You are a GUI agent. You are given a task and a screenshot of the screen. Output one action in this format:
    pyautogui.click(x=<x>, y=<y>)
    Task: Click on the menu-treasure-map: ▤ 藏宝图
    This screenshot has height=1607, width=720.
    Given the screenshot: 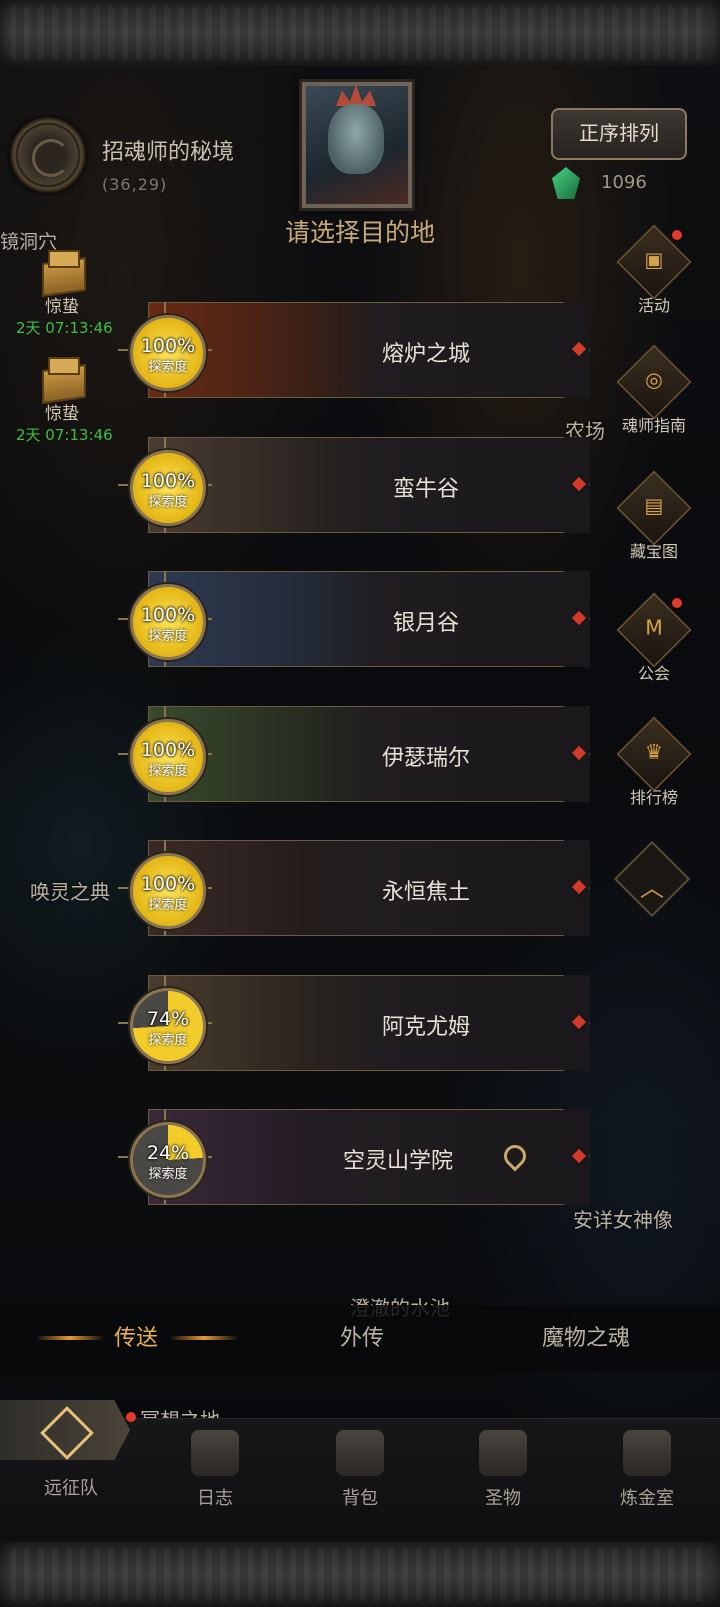 What is the action you would take?
    pyautogui.click(x=654, y=516)
    